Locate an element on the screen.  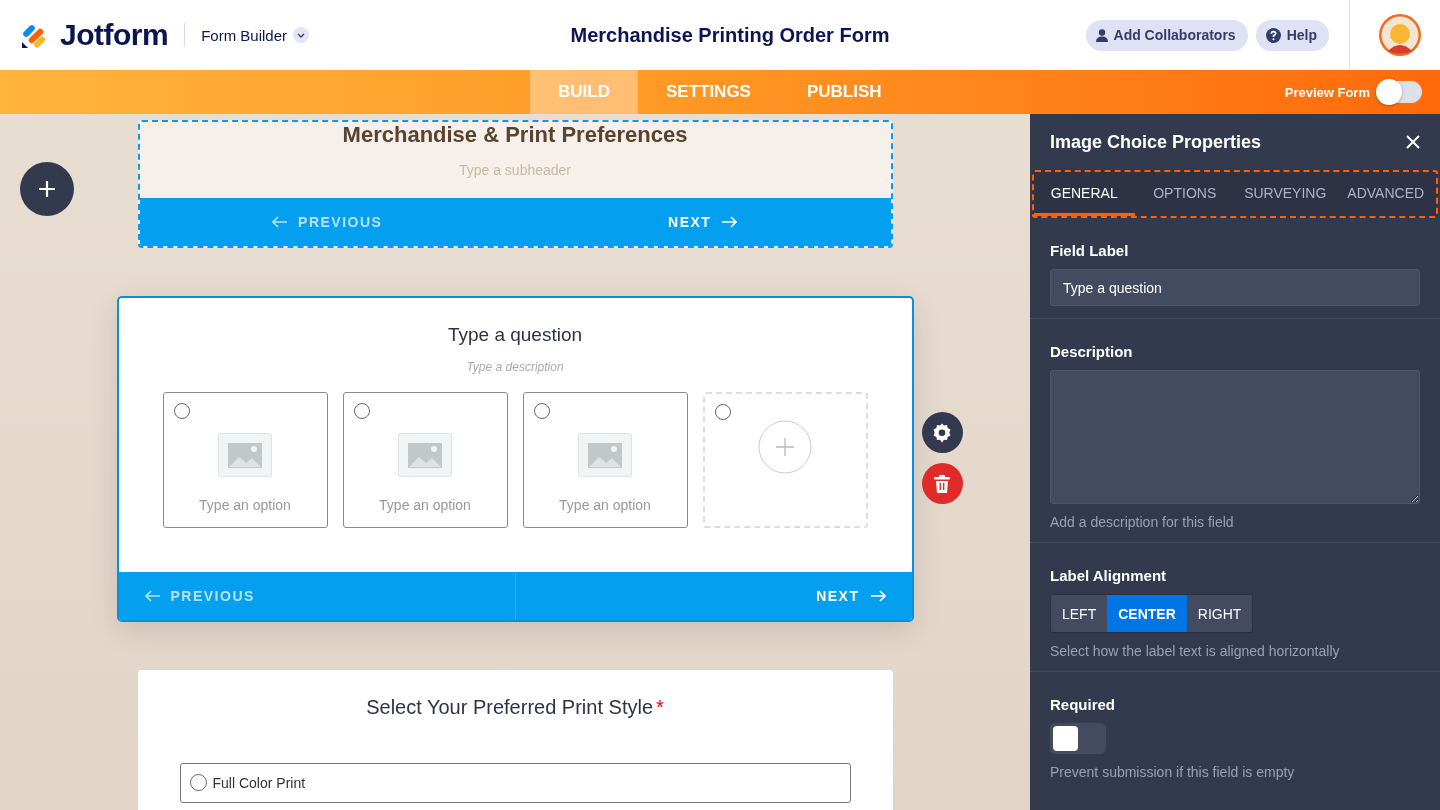
description-heading: Description is located at coordinates (1092, 351).